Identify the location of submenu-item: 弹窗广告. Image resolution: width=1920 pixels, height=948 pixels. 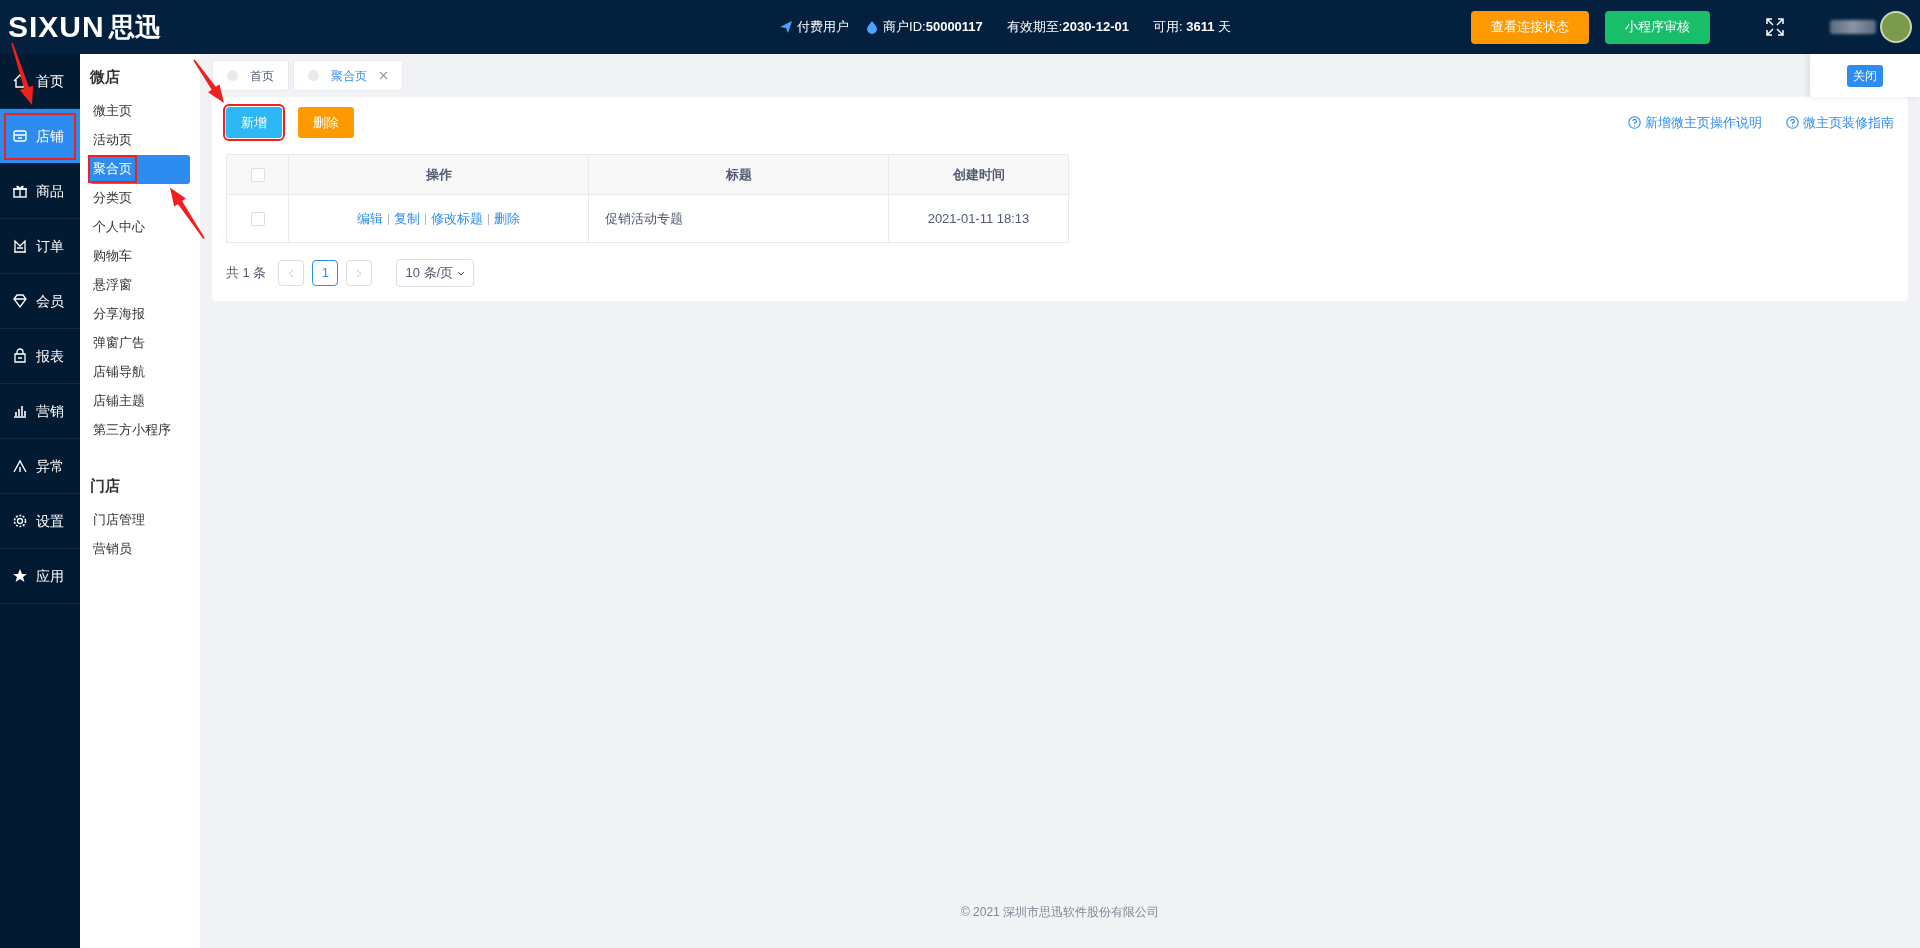
(140, 343).